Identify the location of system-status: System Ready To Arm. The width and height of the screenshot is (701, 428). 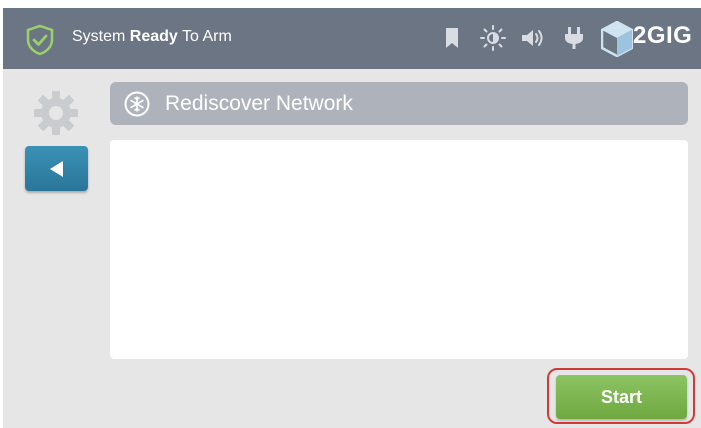
(152, 37).